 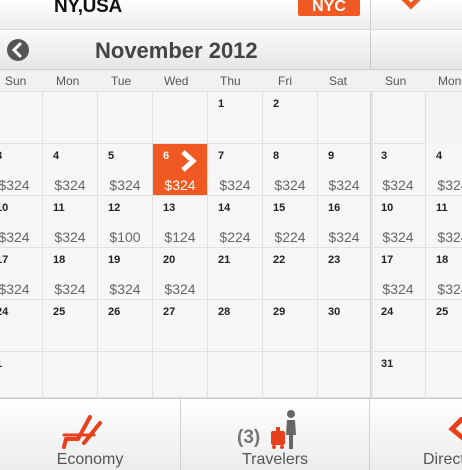 I want to click on date-number: 26, so click(x=114, y=312).